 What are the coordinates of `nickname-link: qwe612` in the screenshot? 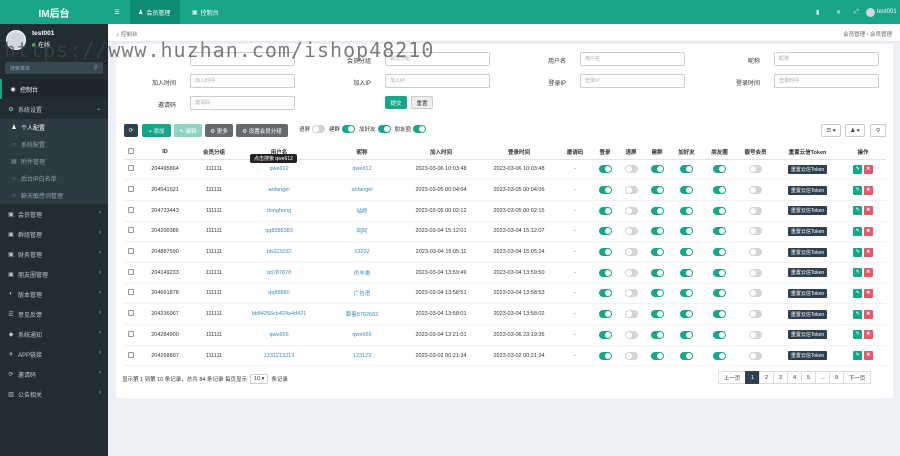 It's located at (361, 169).